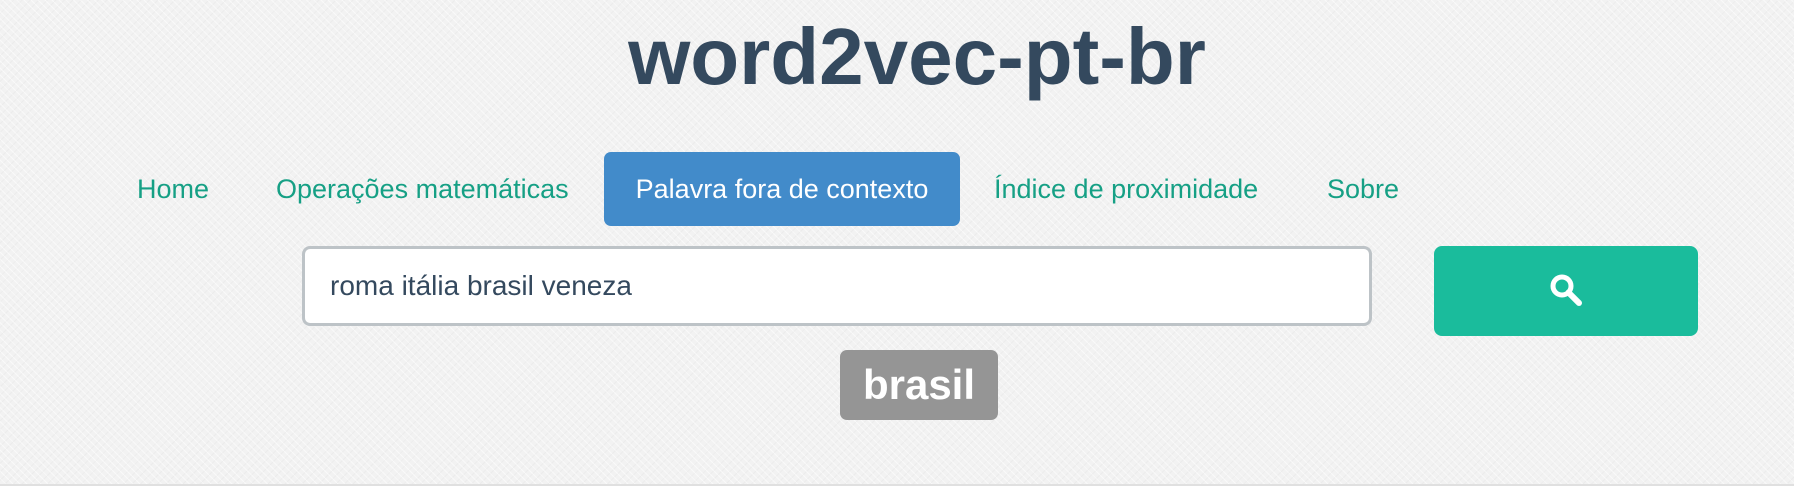  Describe the element at coordinates (917, 56) in the screenshot. I see `page-title: word2vec-pt-br` at that location.